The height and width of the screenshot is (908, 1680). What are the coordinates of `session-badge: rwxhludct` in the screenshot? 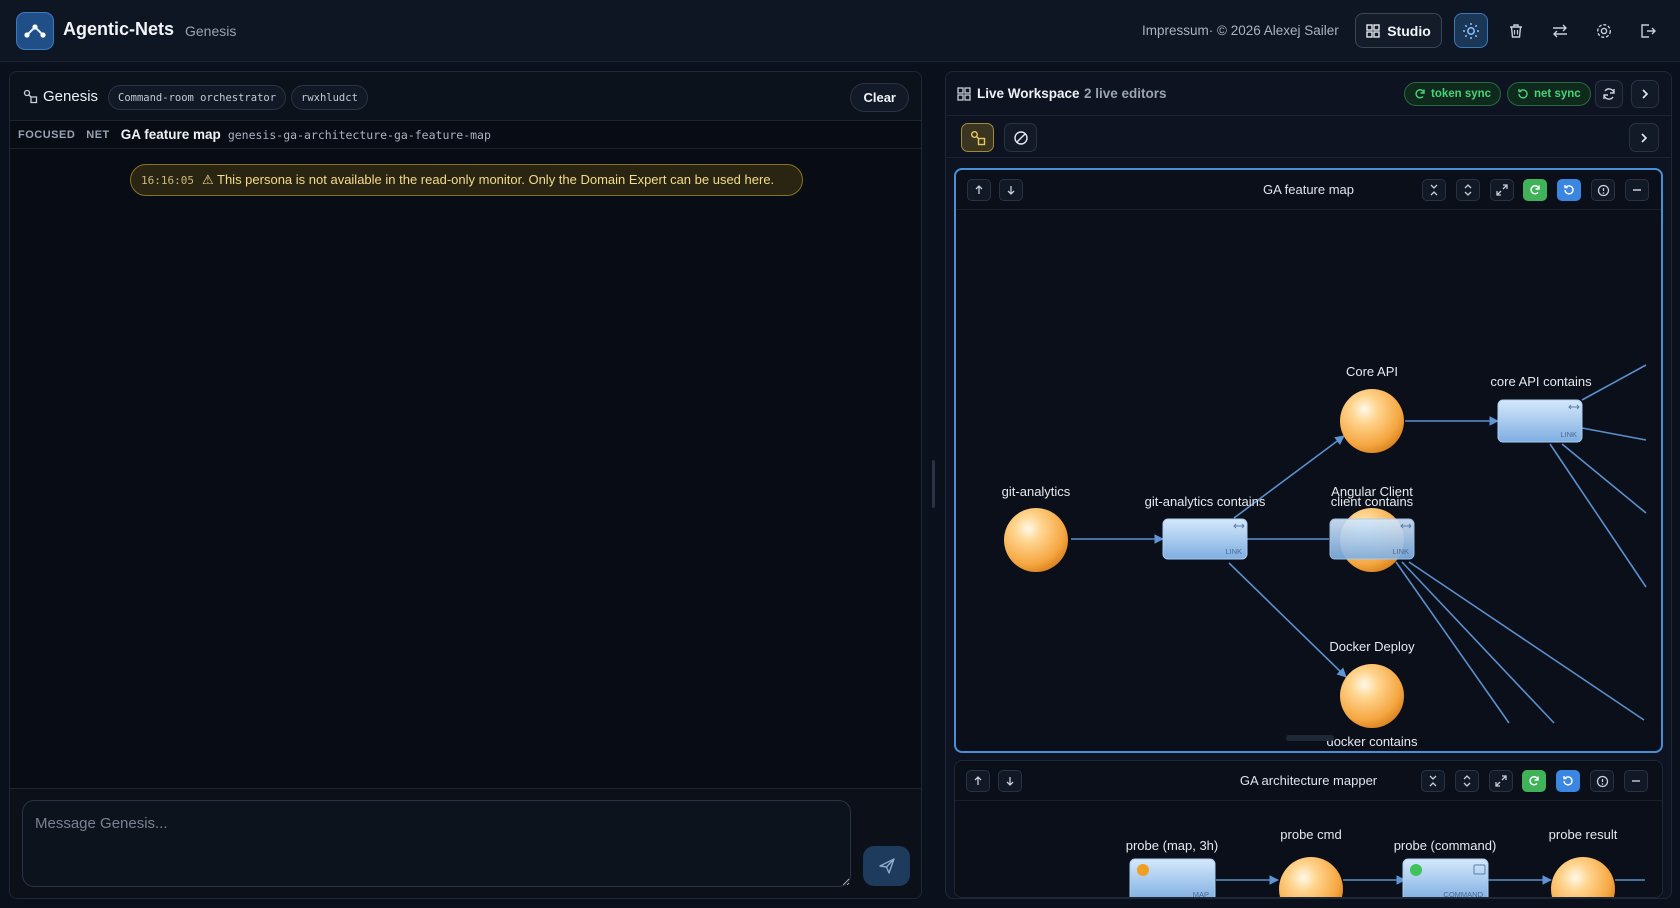 It's located at (329, 97).